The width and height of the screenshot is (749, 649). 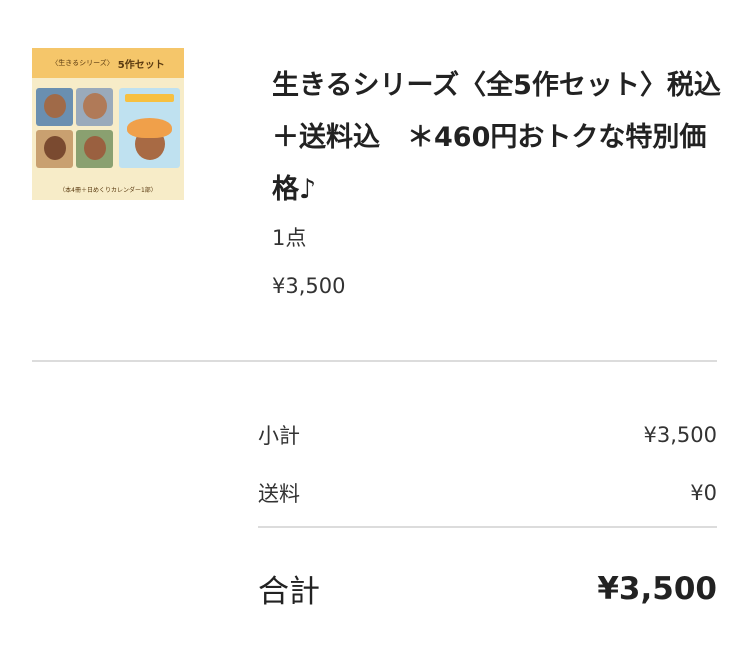 What do you see at coordinates (680, 435) in the screenshot?
I see `subtotal-value: ¥3,500` at bounding box center [680, 435].